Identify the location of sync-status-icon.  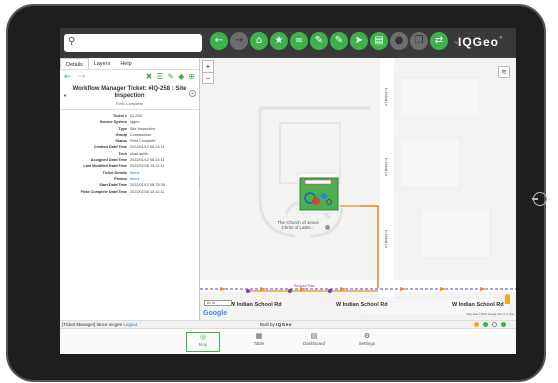
(485, 324).